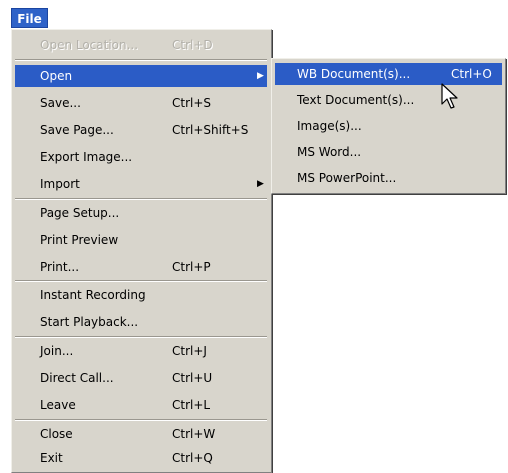  What do you see at coordinates (192, 103) in the screenshot?
I see `menu-item-shortcut: Ctrl+S` at bounding box center [192, 103].